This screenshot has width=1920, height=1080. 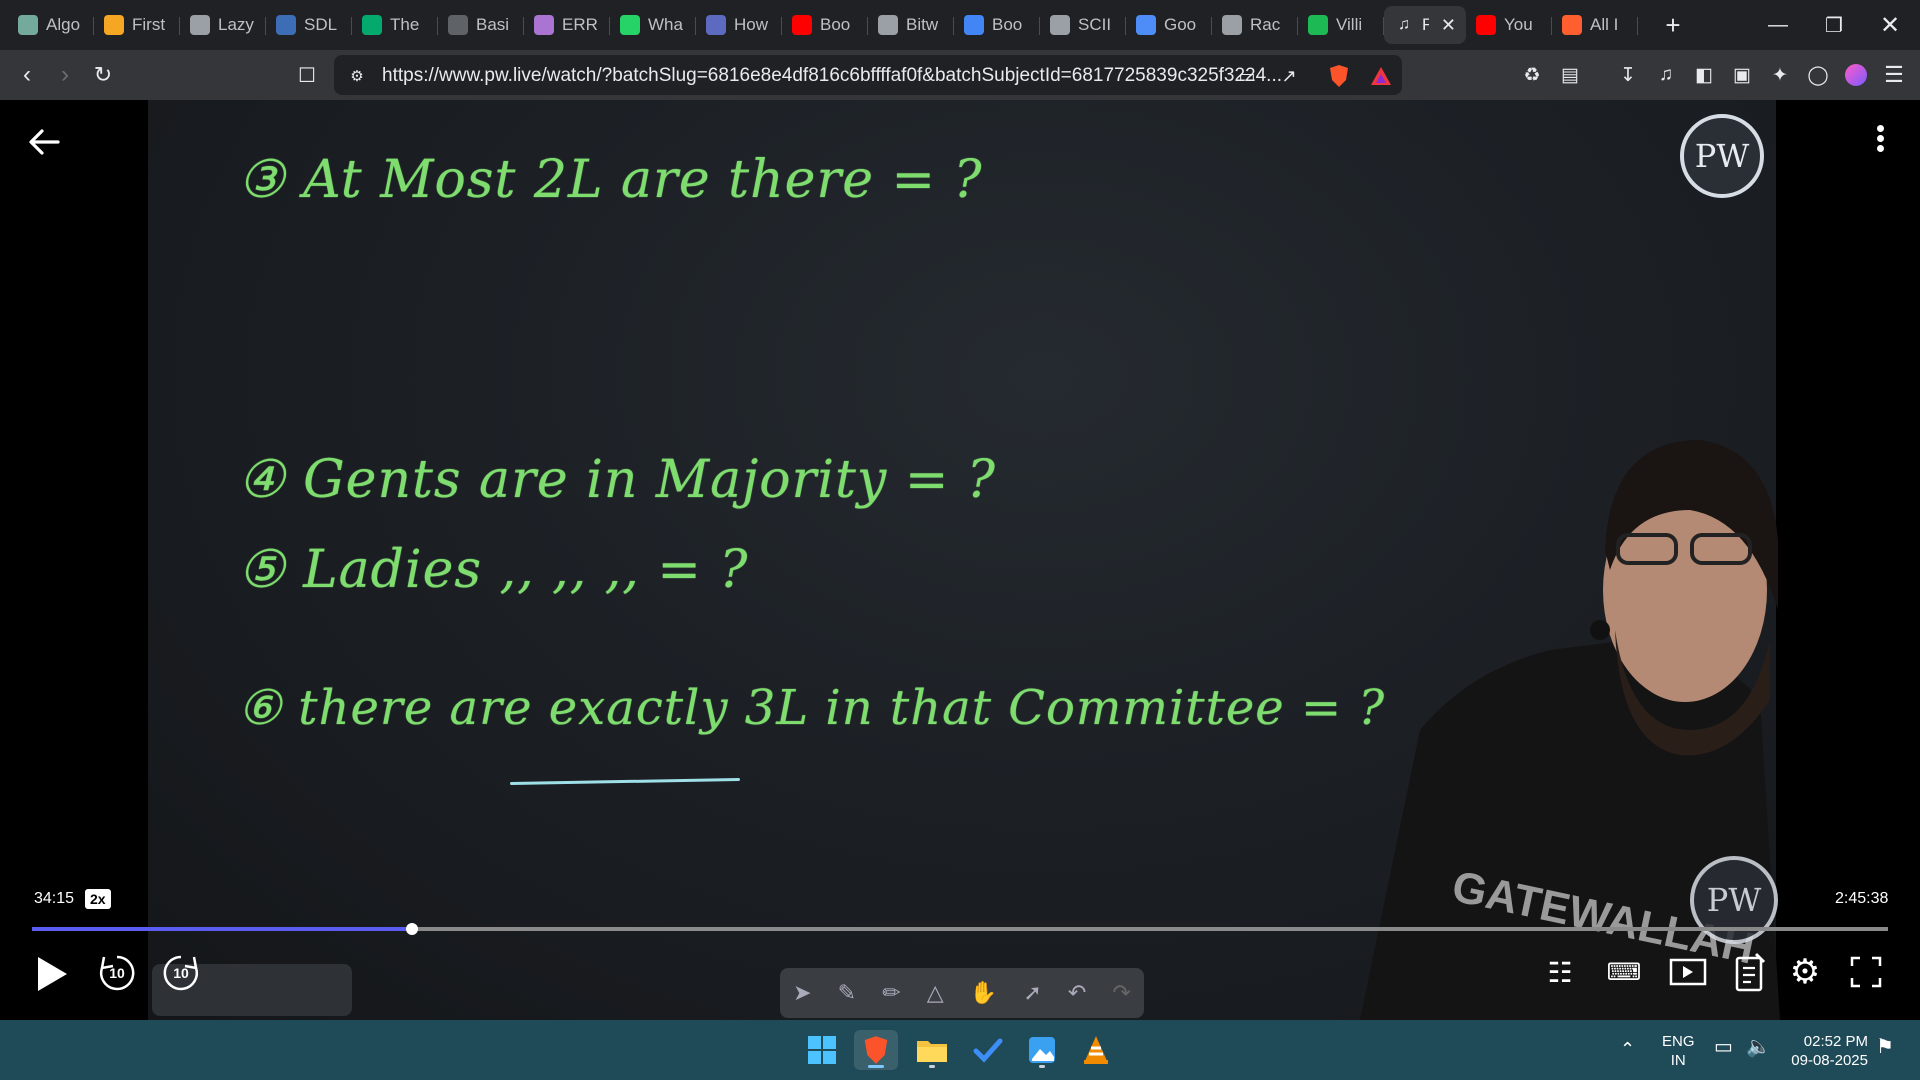 I want to click on tab-title: F, so click(x=1425, y=24).